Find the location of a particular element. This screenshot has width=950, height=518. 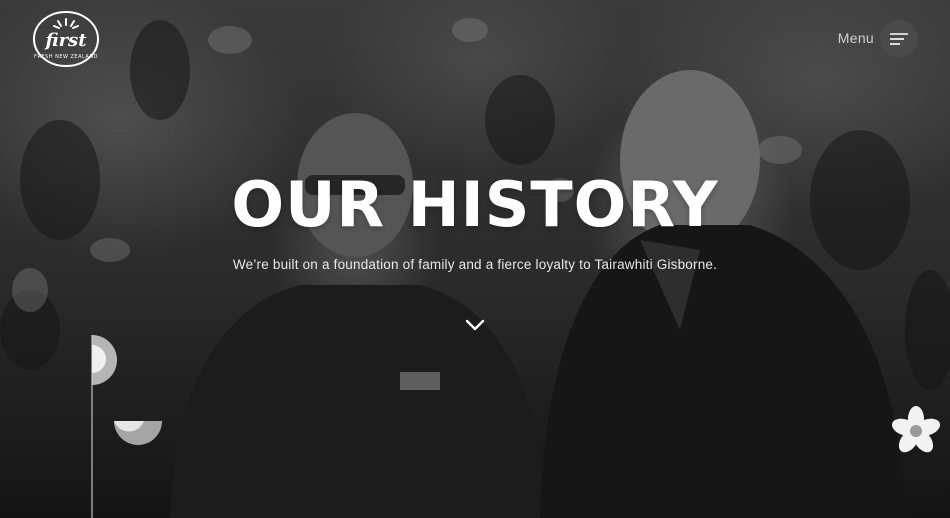

first-logo-icon: first FRESH NEW ZEALAND is located at coordinates (66, 39).